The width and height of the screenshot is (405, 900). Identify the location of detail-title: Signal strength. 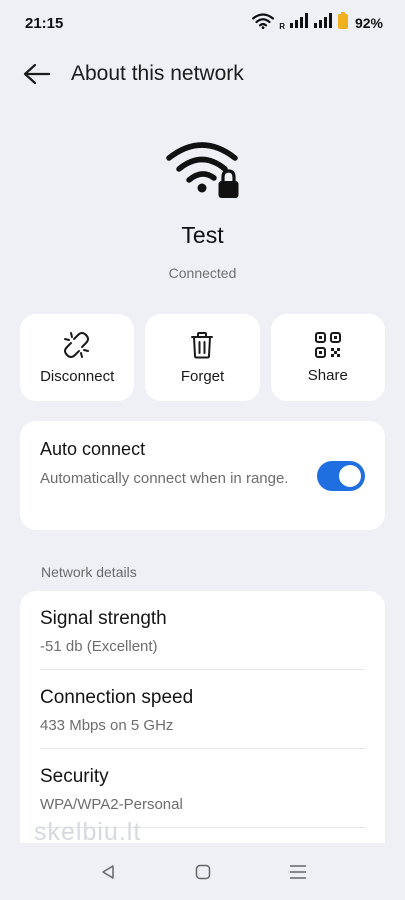
(103, 618).